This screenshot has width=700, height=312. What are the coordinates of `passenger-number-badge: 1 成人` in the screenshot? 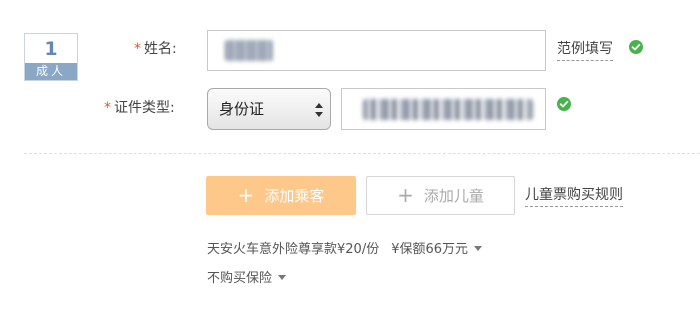 It's located at (51, 57).